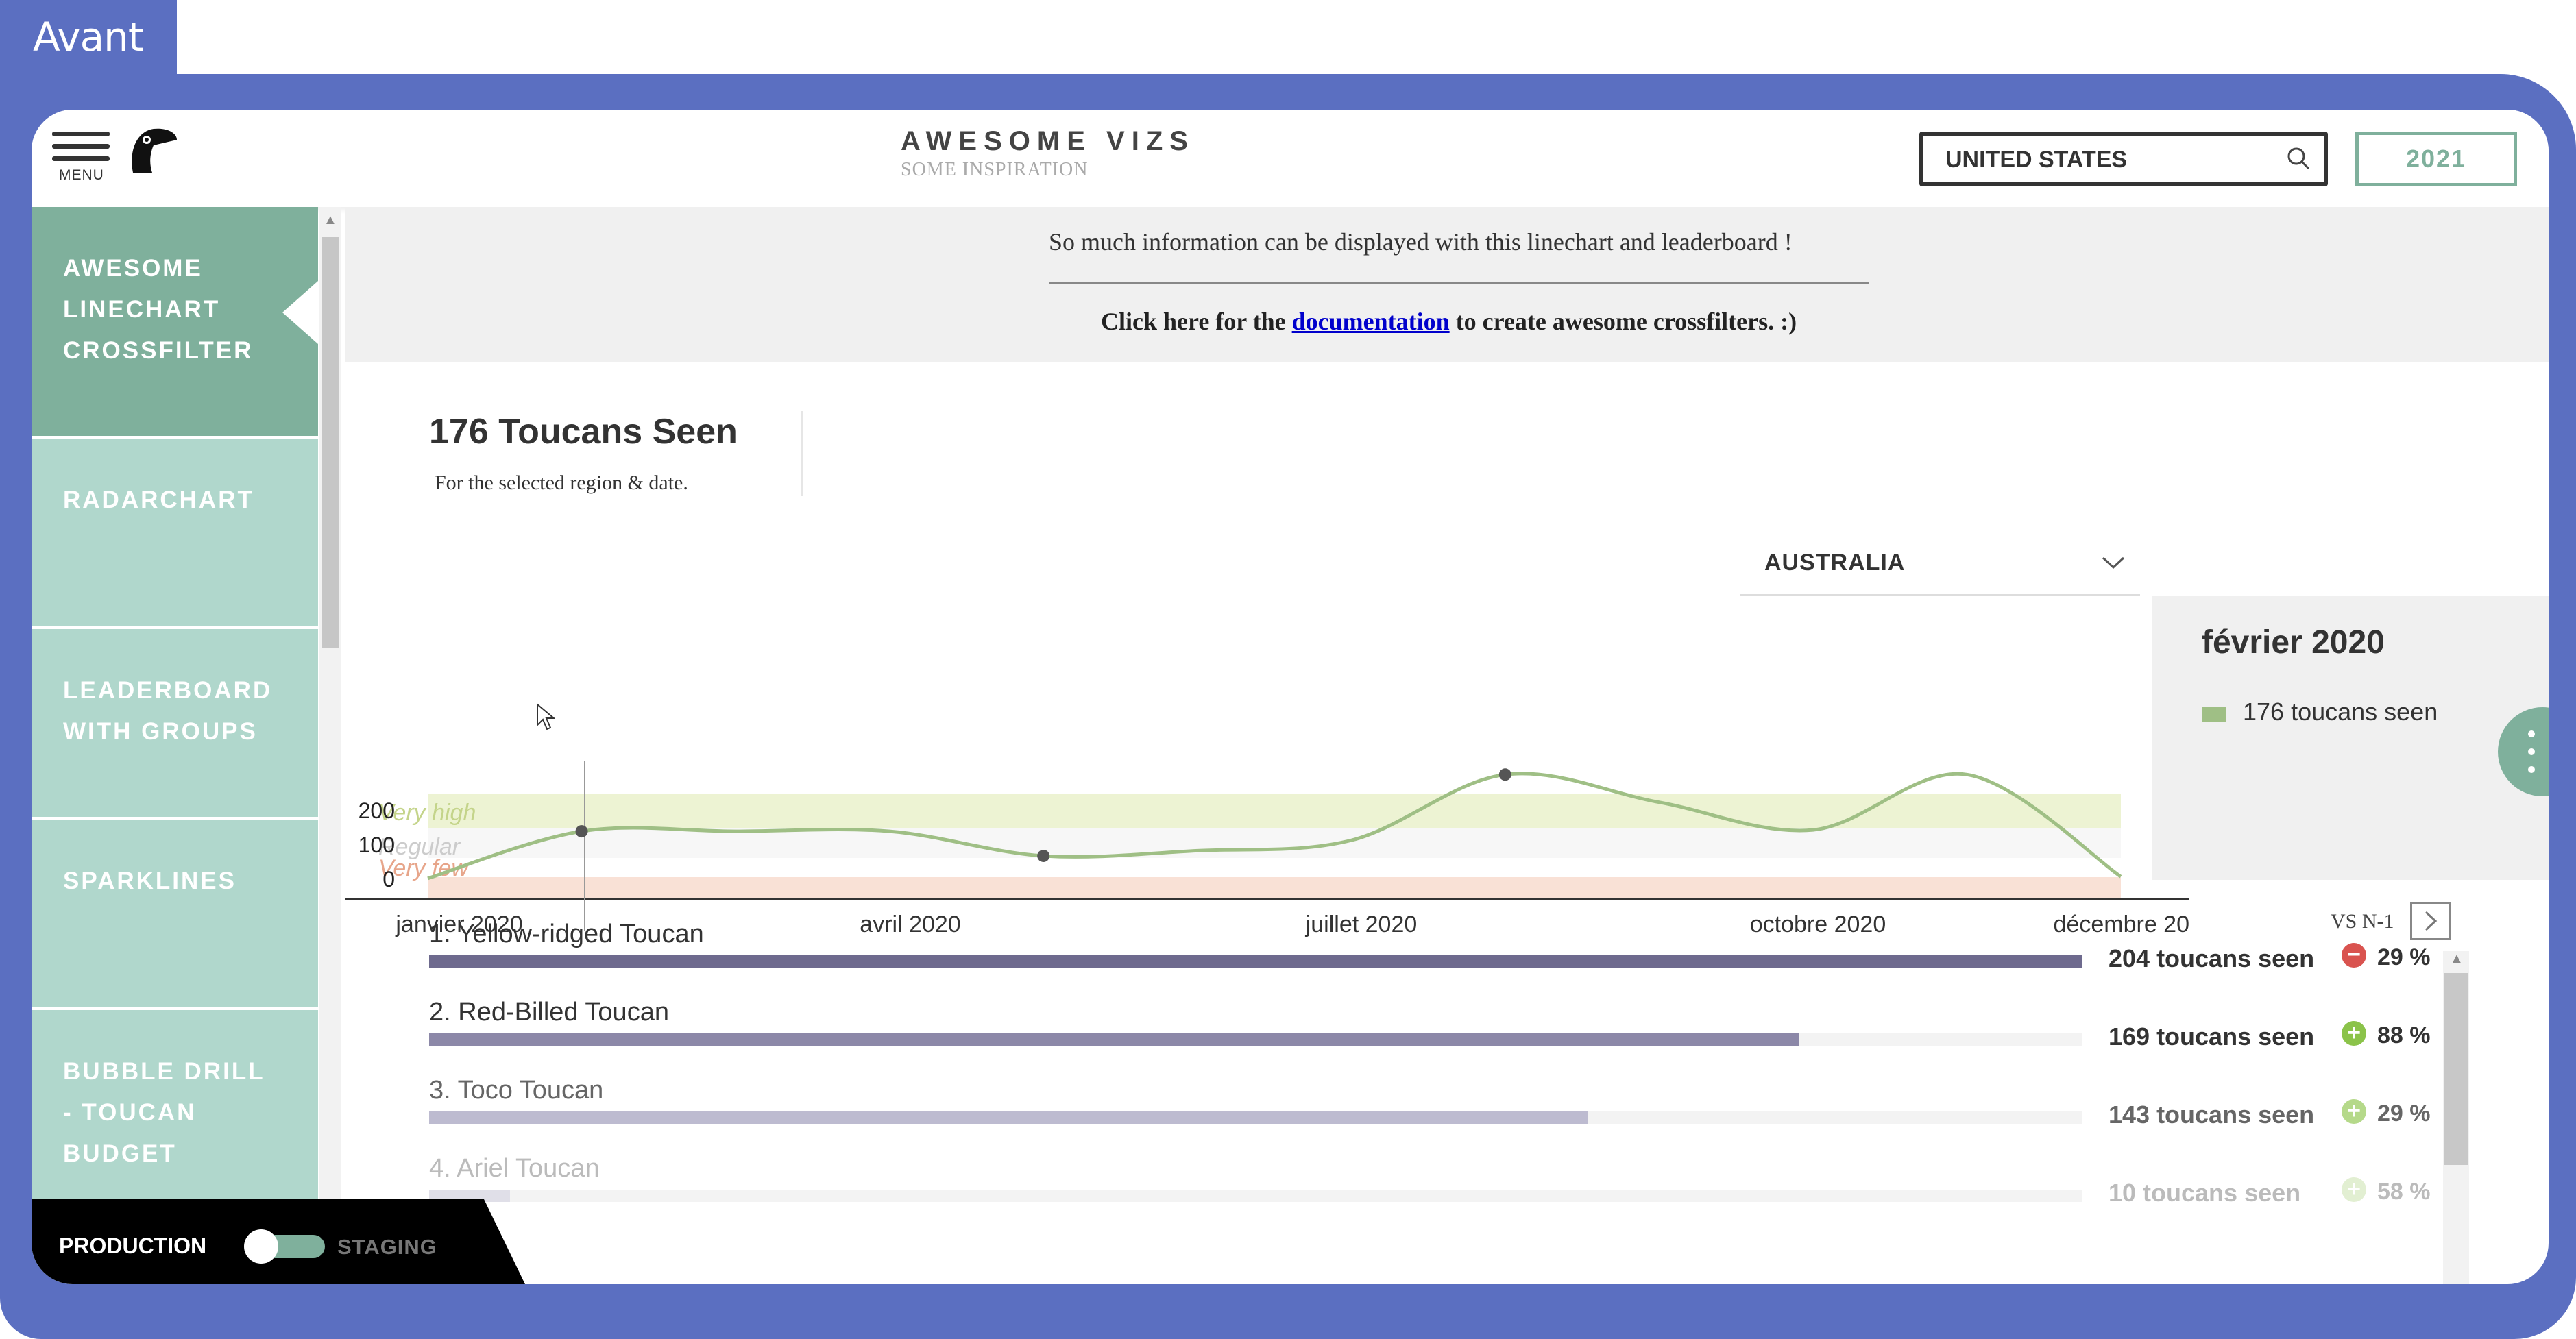 Image resolution: width=2576 pixels, height=1339 pixels. I want to click on sidebar-item-linechart-crossfilter: AWESOME LINECHART CROSSFILTER, so click(175, 323).